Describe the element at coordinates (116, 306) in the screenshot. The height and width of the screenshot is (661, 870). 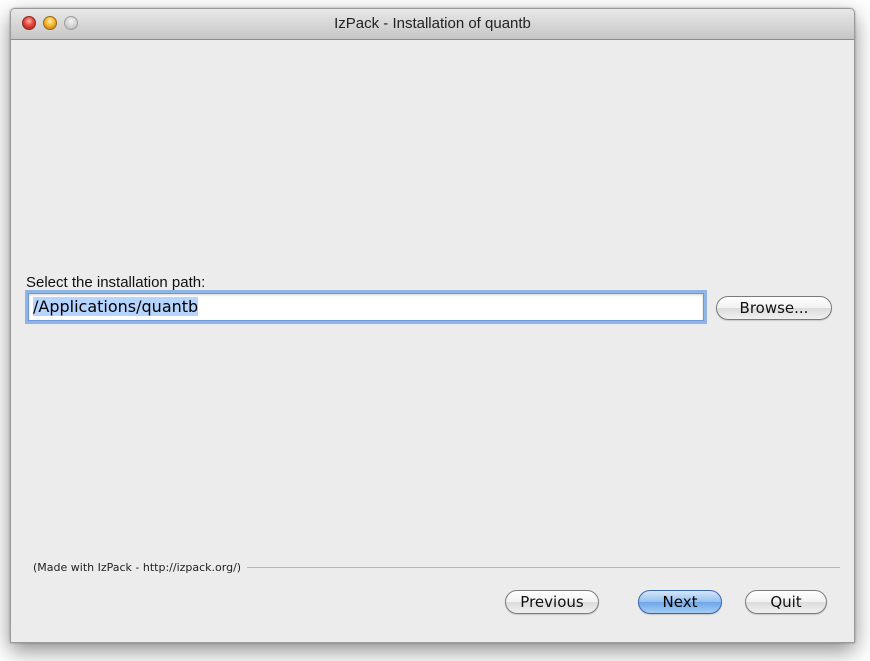
I see `installation-path-value: /Applications/quantb` at that location.